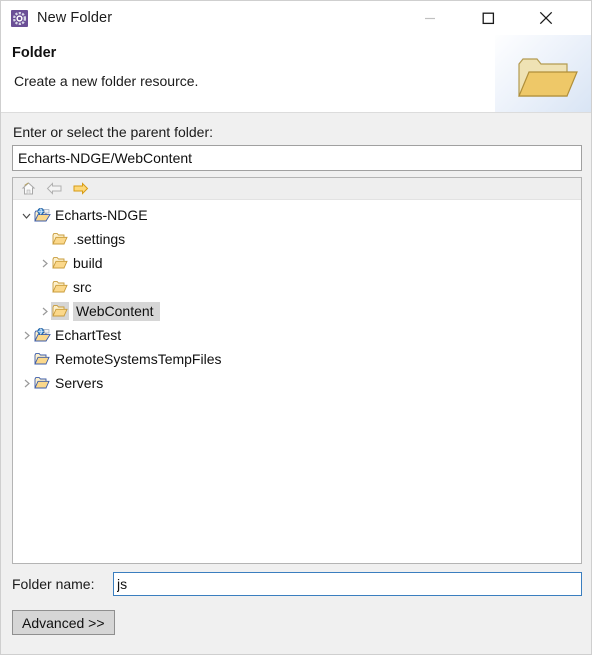  I want to click on tree-item-servers: Servers, so click(297, 383).